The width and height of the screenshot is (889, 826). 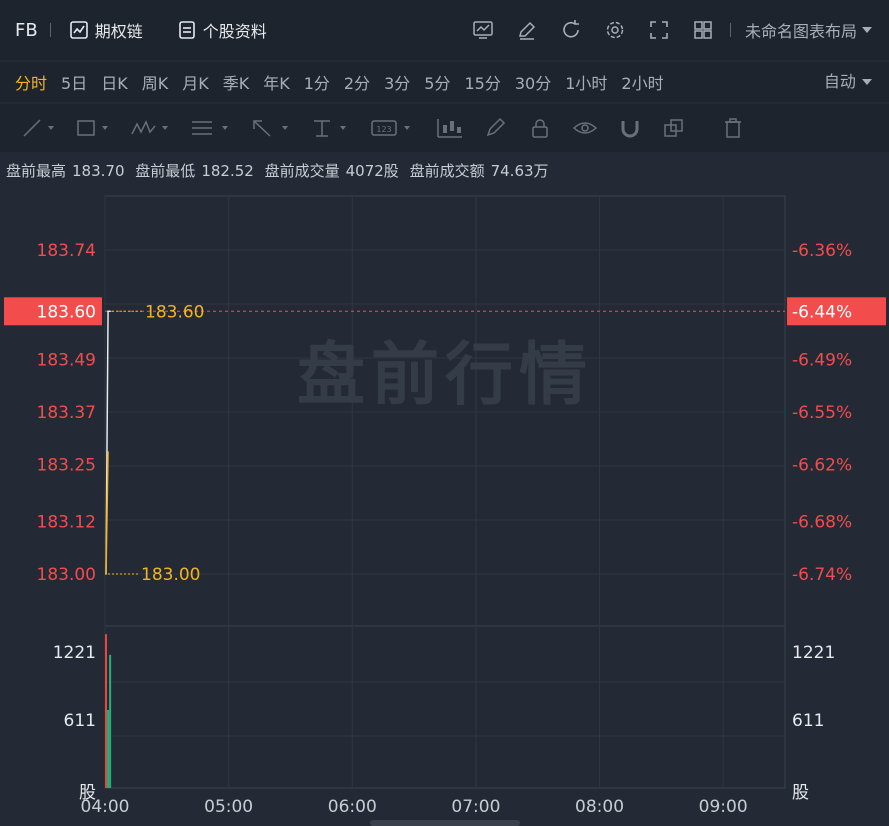 What do you see at coordinates (822, 466) in the screenshot?
I see `pct-tick-label: -6.62%` at bounding box center [822, 466].